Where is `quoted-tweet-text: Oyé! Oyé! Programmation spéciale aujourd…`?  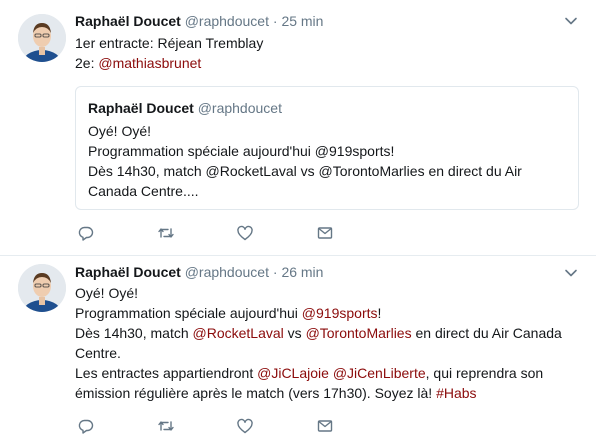
quoted-tweet-text: Oyé! Oyé! Programmation spéciale aujourd… is located at coordinates (328, 161).